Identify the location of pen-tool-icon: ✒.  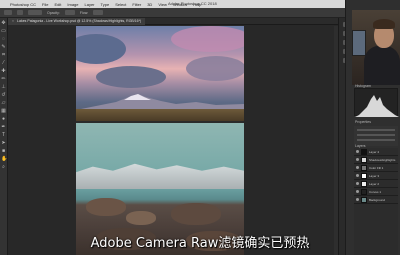
(3, 127).